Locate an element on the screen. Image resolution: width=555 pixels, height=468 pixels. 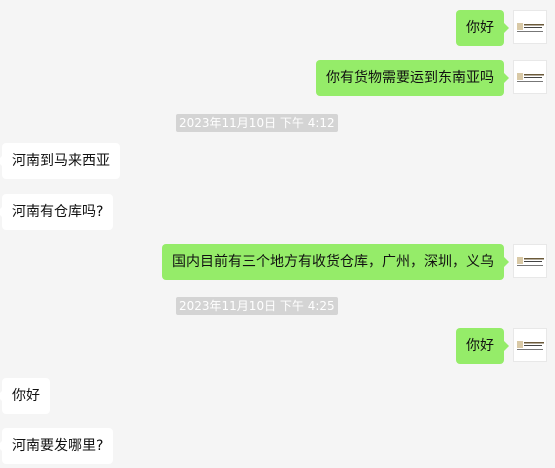
incoming-message: 河南到马来西亚 is located at coordinates (60, 161).